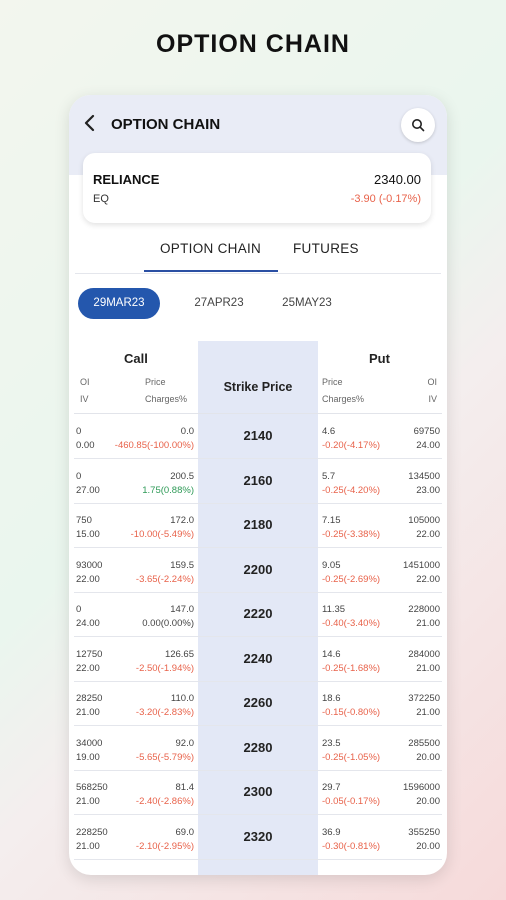 Image resolution: width=506 pixels, height=900 pixels. I want to click on put-price: 11.35, so click(334, 609).